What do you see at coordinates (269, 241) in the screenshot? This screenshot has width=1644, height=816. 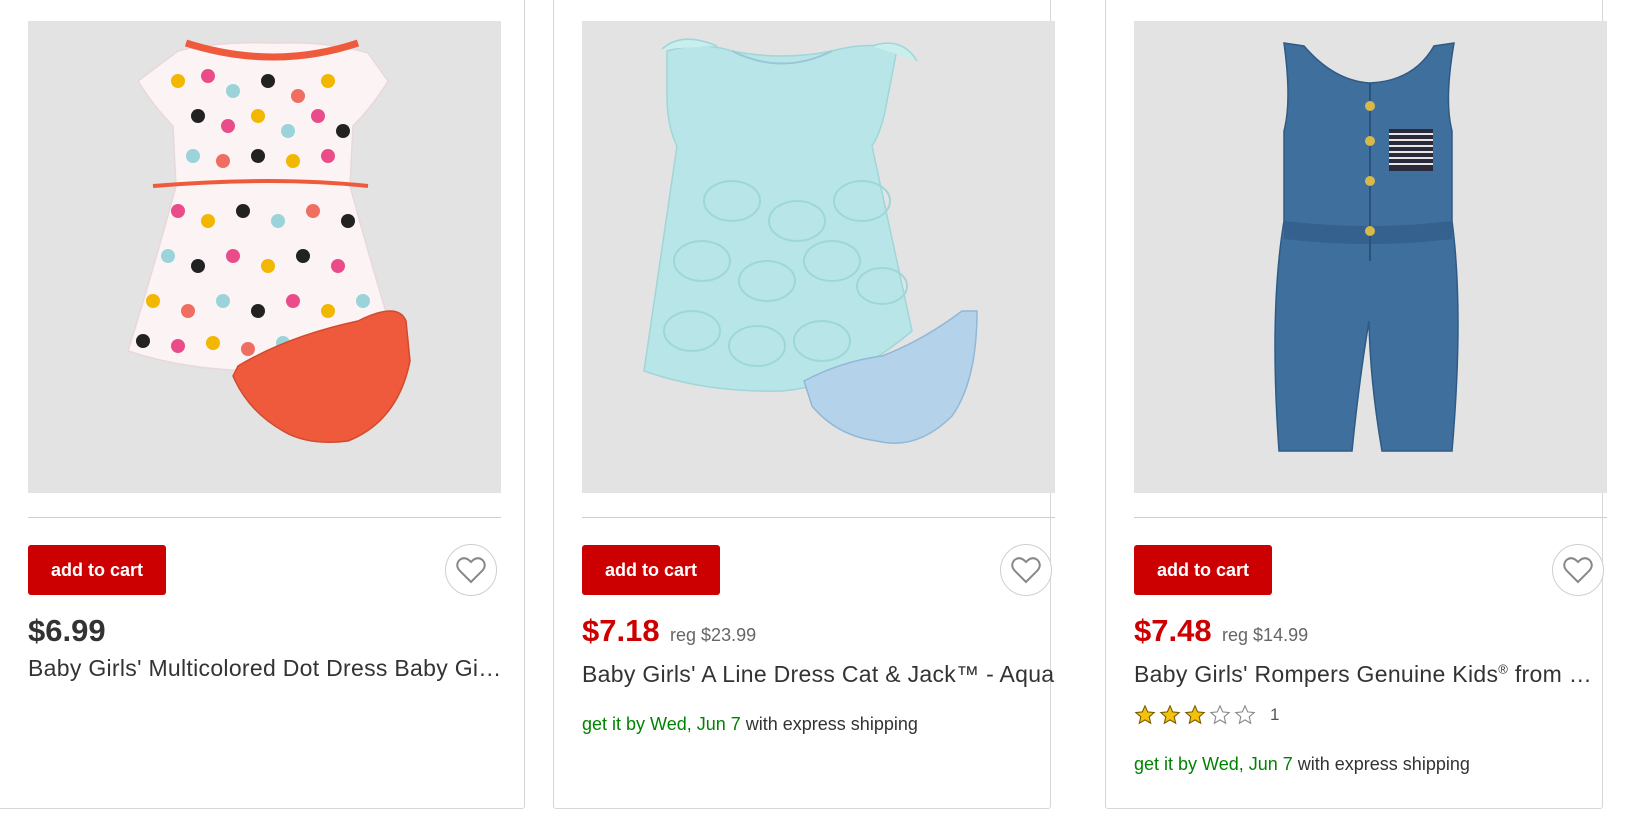 I see `dot-dress-image` at bounding box center [269, 241].